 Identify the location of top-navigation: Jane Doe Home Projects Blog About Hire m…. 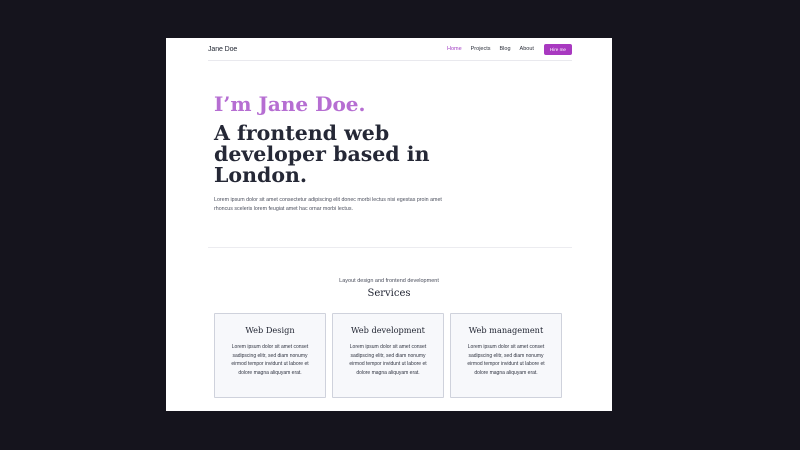
(390, 49).